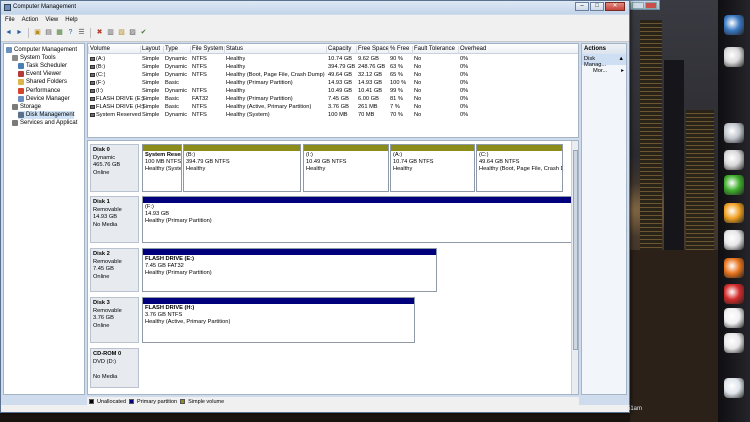 This screenshot has height=422, width=750. Describe the element at coordinates (582, 6) in the screenshot. I see `minimize-button: –` at that location.